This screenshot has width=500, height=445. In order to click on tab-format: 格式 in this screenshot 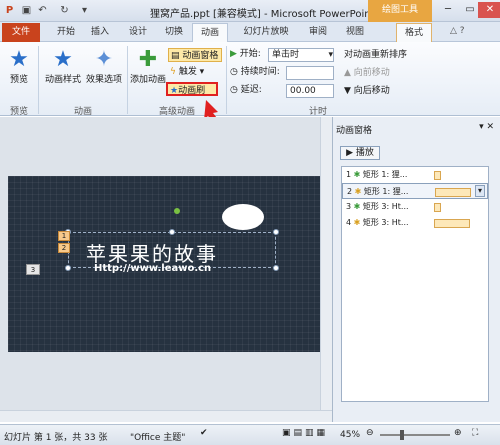, I will do `click(414, 33)`.